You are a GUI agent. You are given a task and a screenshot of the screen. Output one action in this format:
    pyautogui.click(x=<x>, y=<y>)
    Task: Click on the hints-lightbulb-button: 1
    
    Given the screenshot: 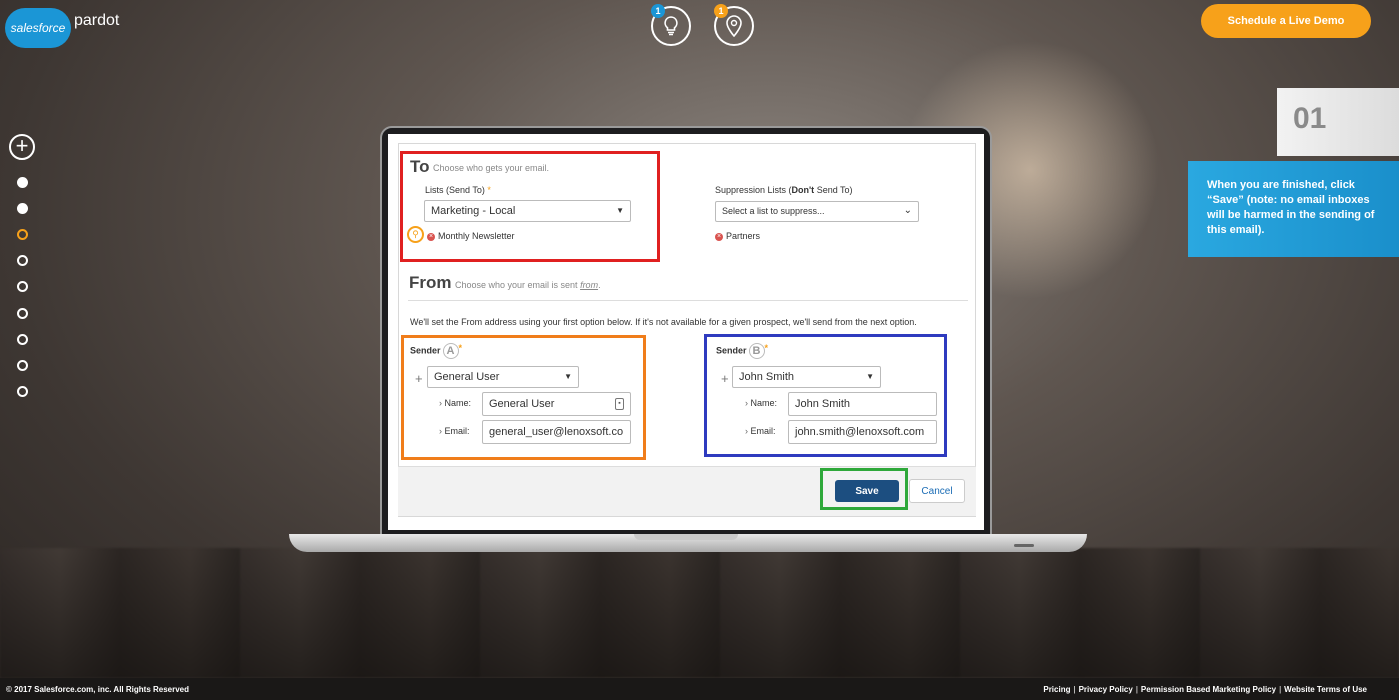 What is the action you would take?
    pyautogui.click(x=671, y=25)
    